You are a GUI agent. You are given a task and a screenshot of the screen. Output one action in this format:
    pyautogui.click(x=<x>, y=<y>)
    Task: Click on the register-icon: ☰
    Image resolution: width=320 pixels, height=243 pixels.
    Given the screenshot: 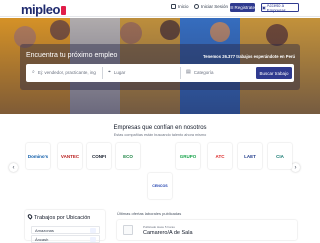 What is the action you would take?
    pyautogui.click(x=231, y=7)
    